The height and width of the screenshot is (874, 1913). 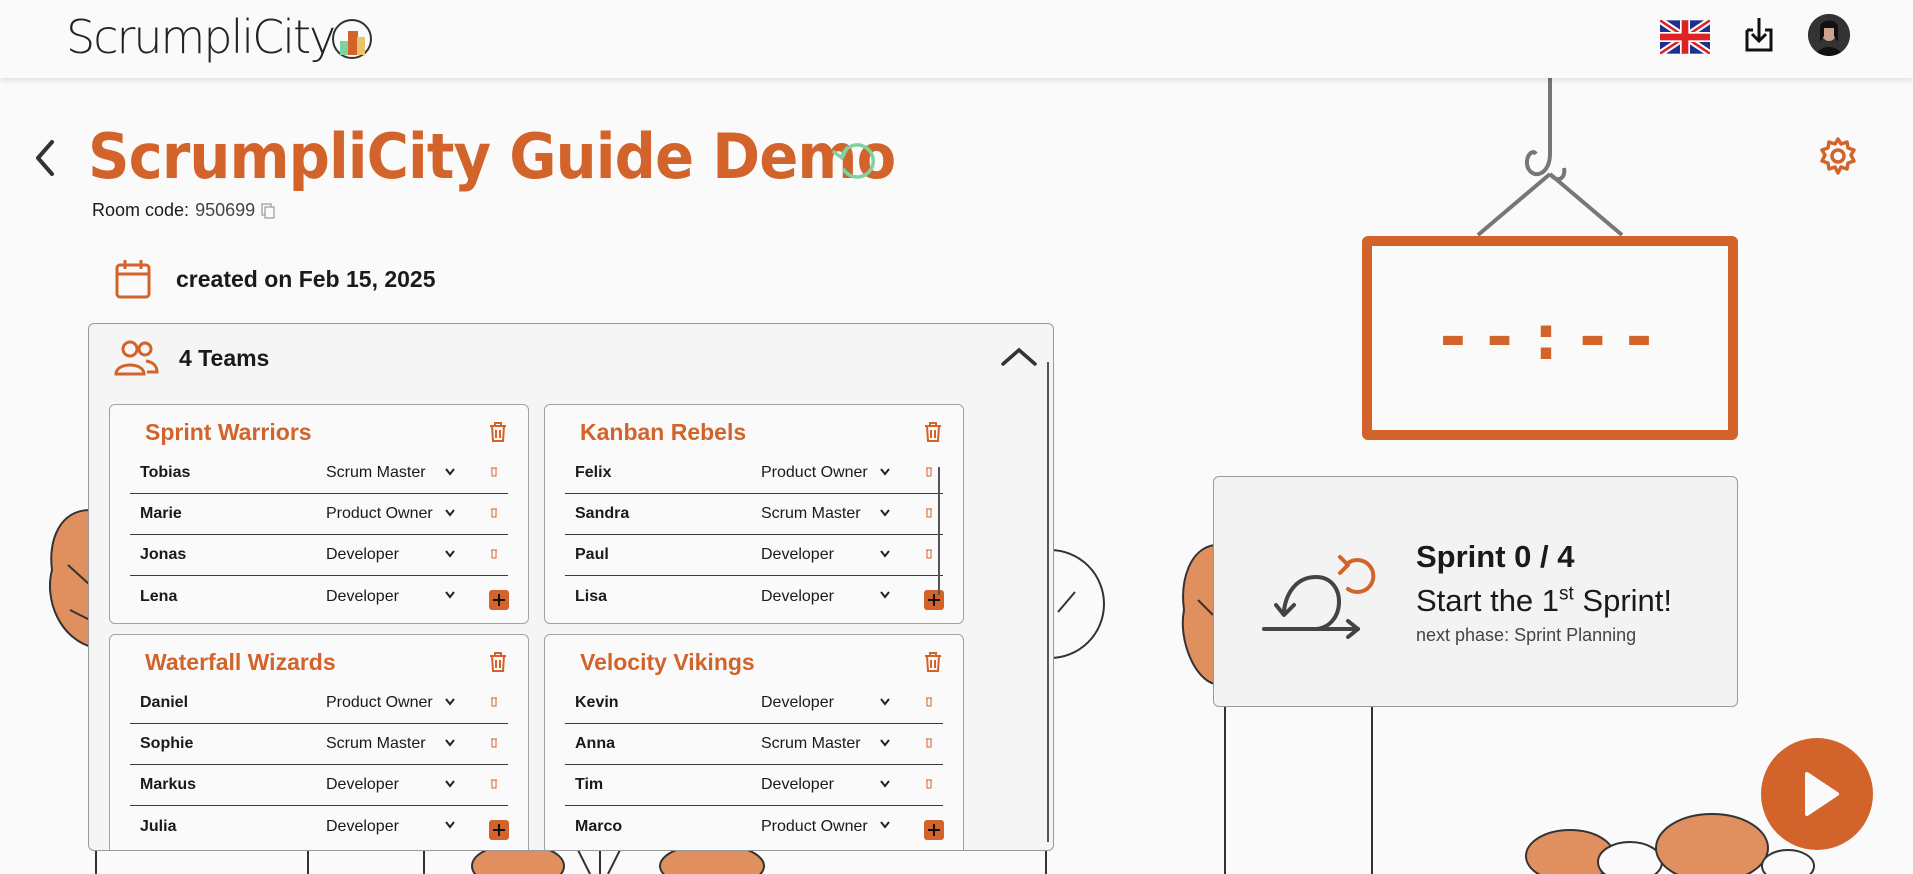 I want to click on download-icon, so click(x=1759, y=35).